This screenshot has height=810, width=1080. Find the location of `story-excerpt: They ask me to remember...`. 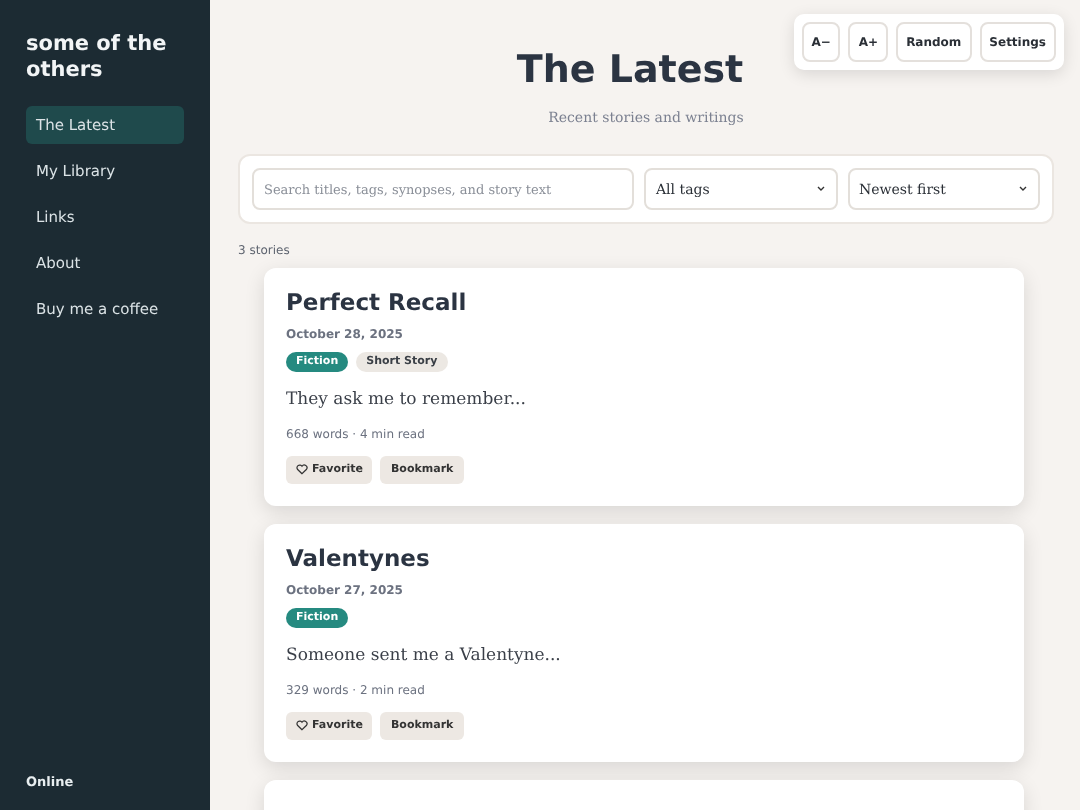

story-excerpt: They ask me to remember... is located at coordinates (407, 400).